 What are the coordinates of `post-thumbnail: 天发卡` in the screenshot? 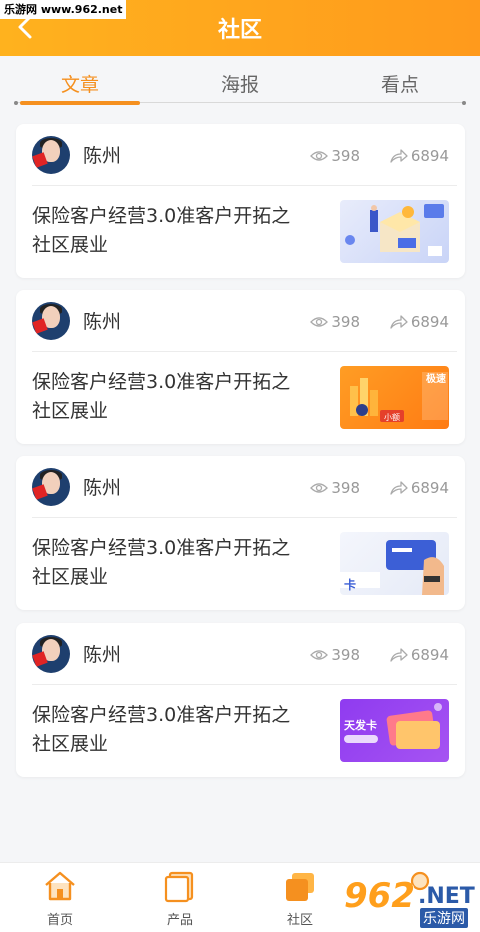 It's located at (394, 730).